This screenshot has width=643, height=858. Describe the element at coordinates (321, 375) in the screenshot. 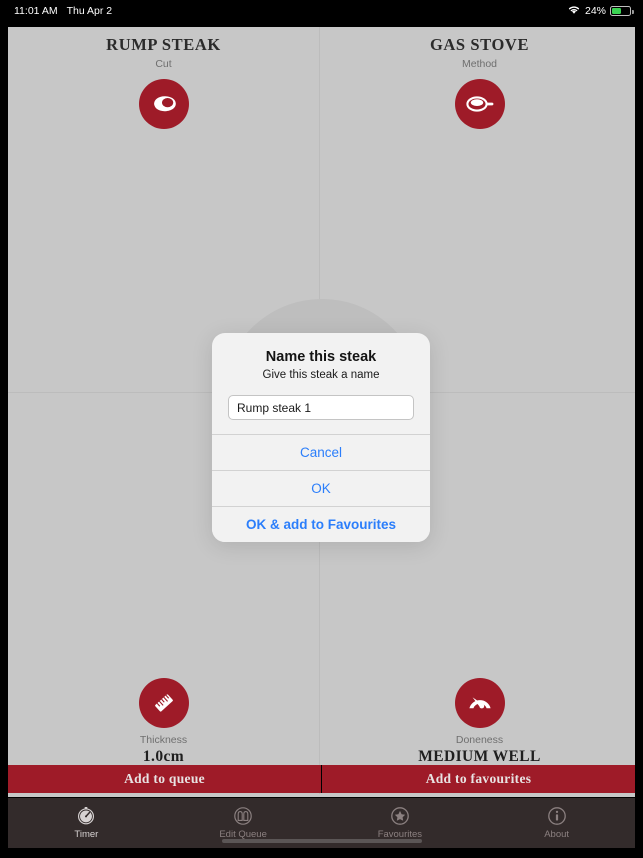

I see `dialog-message: Give this steak a name` at that location.